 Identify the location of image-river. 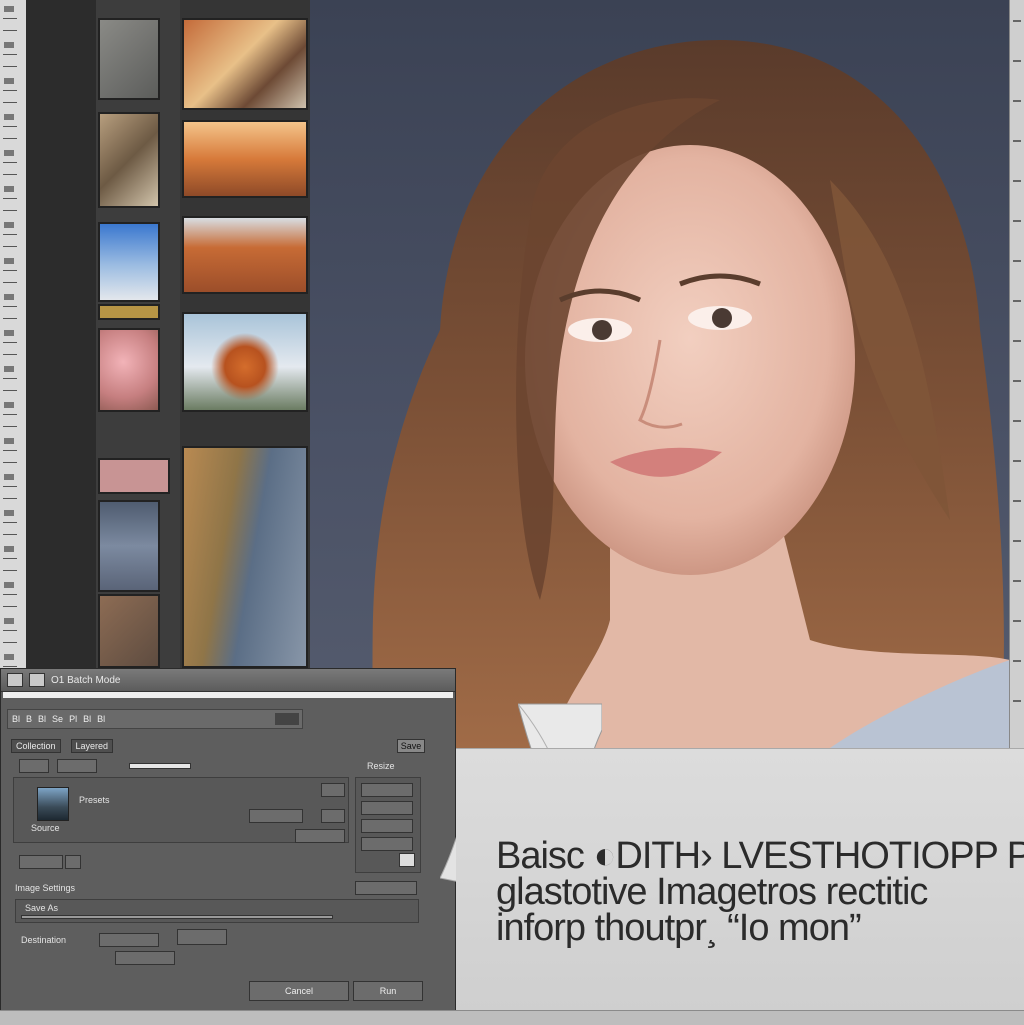
(245, 557).